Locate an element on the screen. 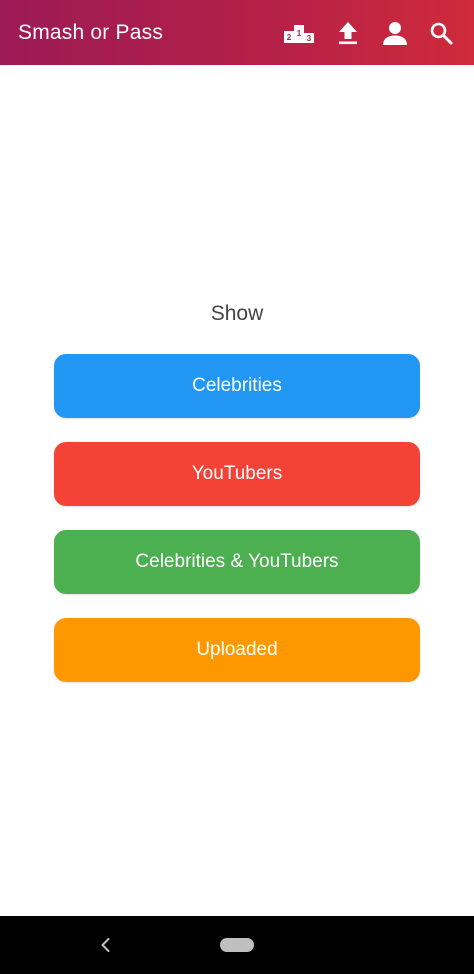  app-title-pass: Pass is located at coordinates (139, 32).